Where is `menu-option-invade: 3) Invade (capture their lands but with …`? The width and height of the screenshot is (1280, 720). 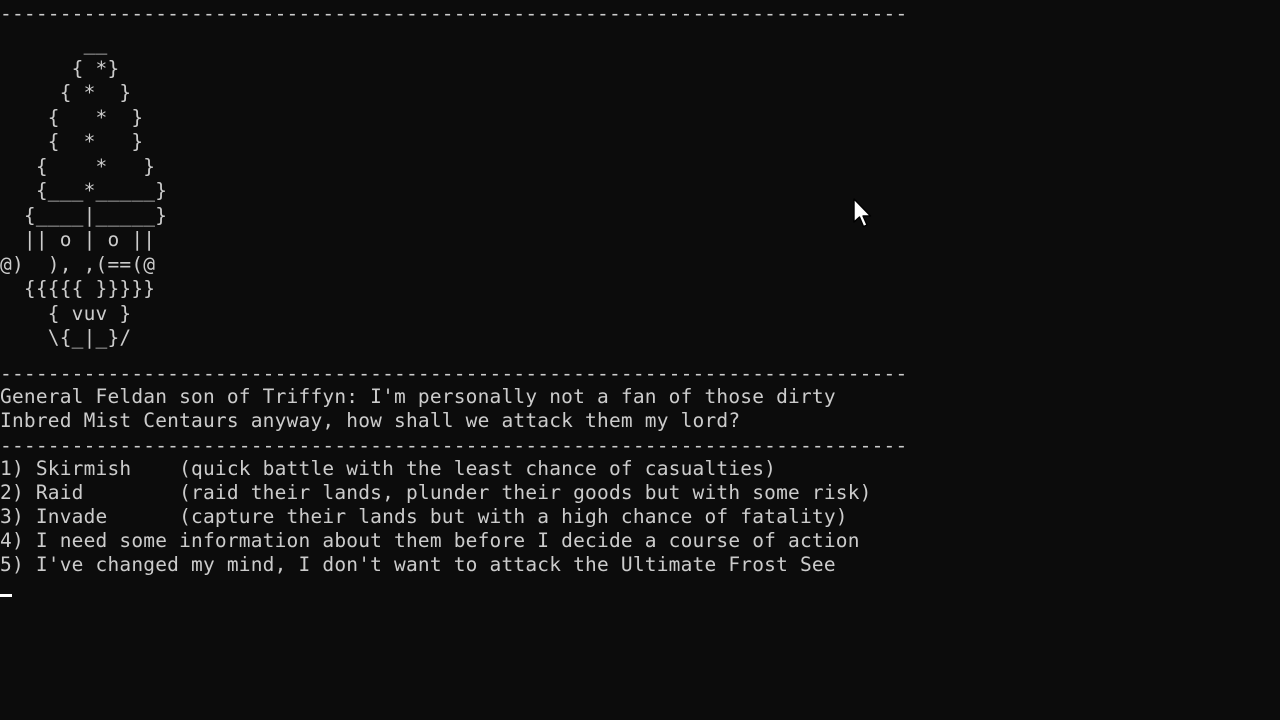
menu-option-invade: 3) Invade (capture their lands but with … is located at coordinates (424, 516).